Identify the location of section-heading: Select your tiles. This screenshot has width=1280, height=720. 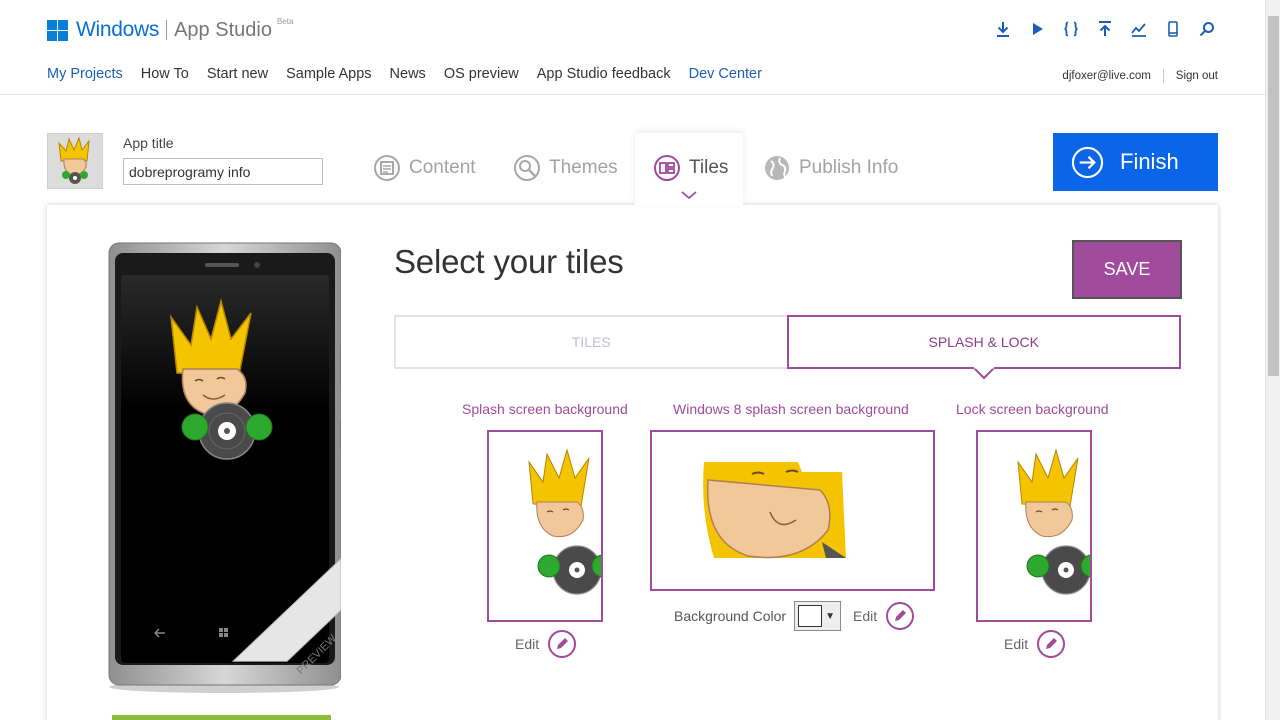
(509, 261).